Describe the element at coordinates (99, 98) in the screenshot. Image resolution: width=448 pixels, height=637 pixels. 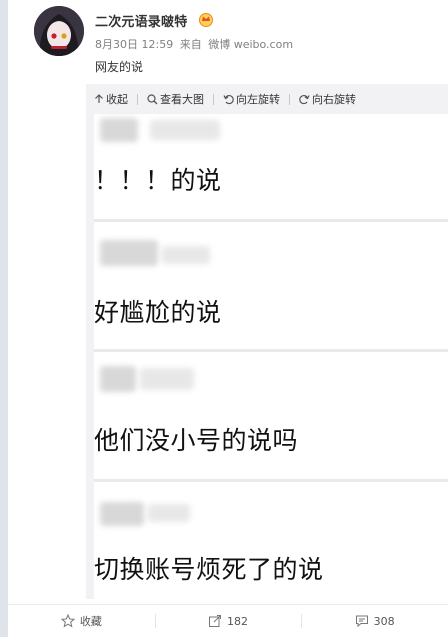
I see `arrow-up-icon` at that location.